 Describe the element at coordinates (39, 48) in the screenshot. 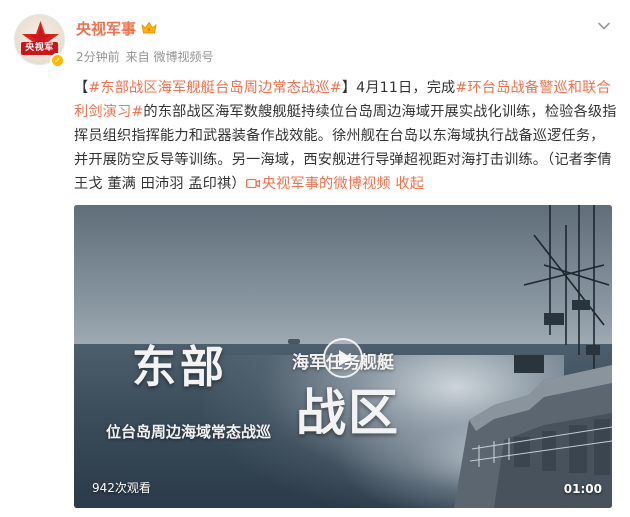

I see `avatar-brand-label: 央视军` at that location.